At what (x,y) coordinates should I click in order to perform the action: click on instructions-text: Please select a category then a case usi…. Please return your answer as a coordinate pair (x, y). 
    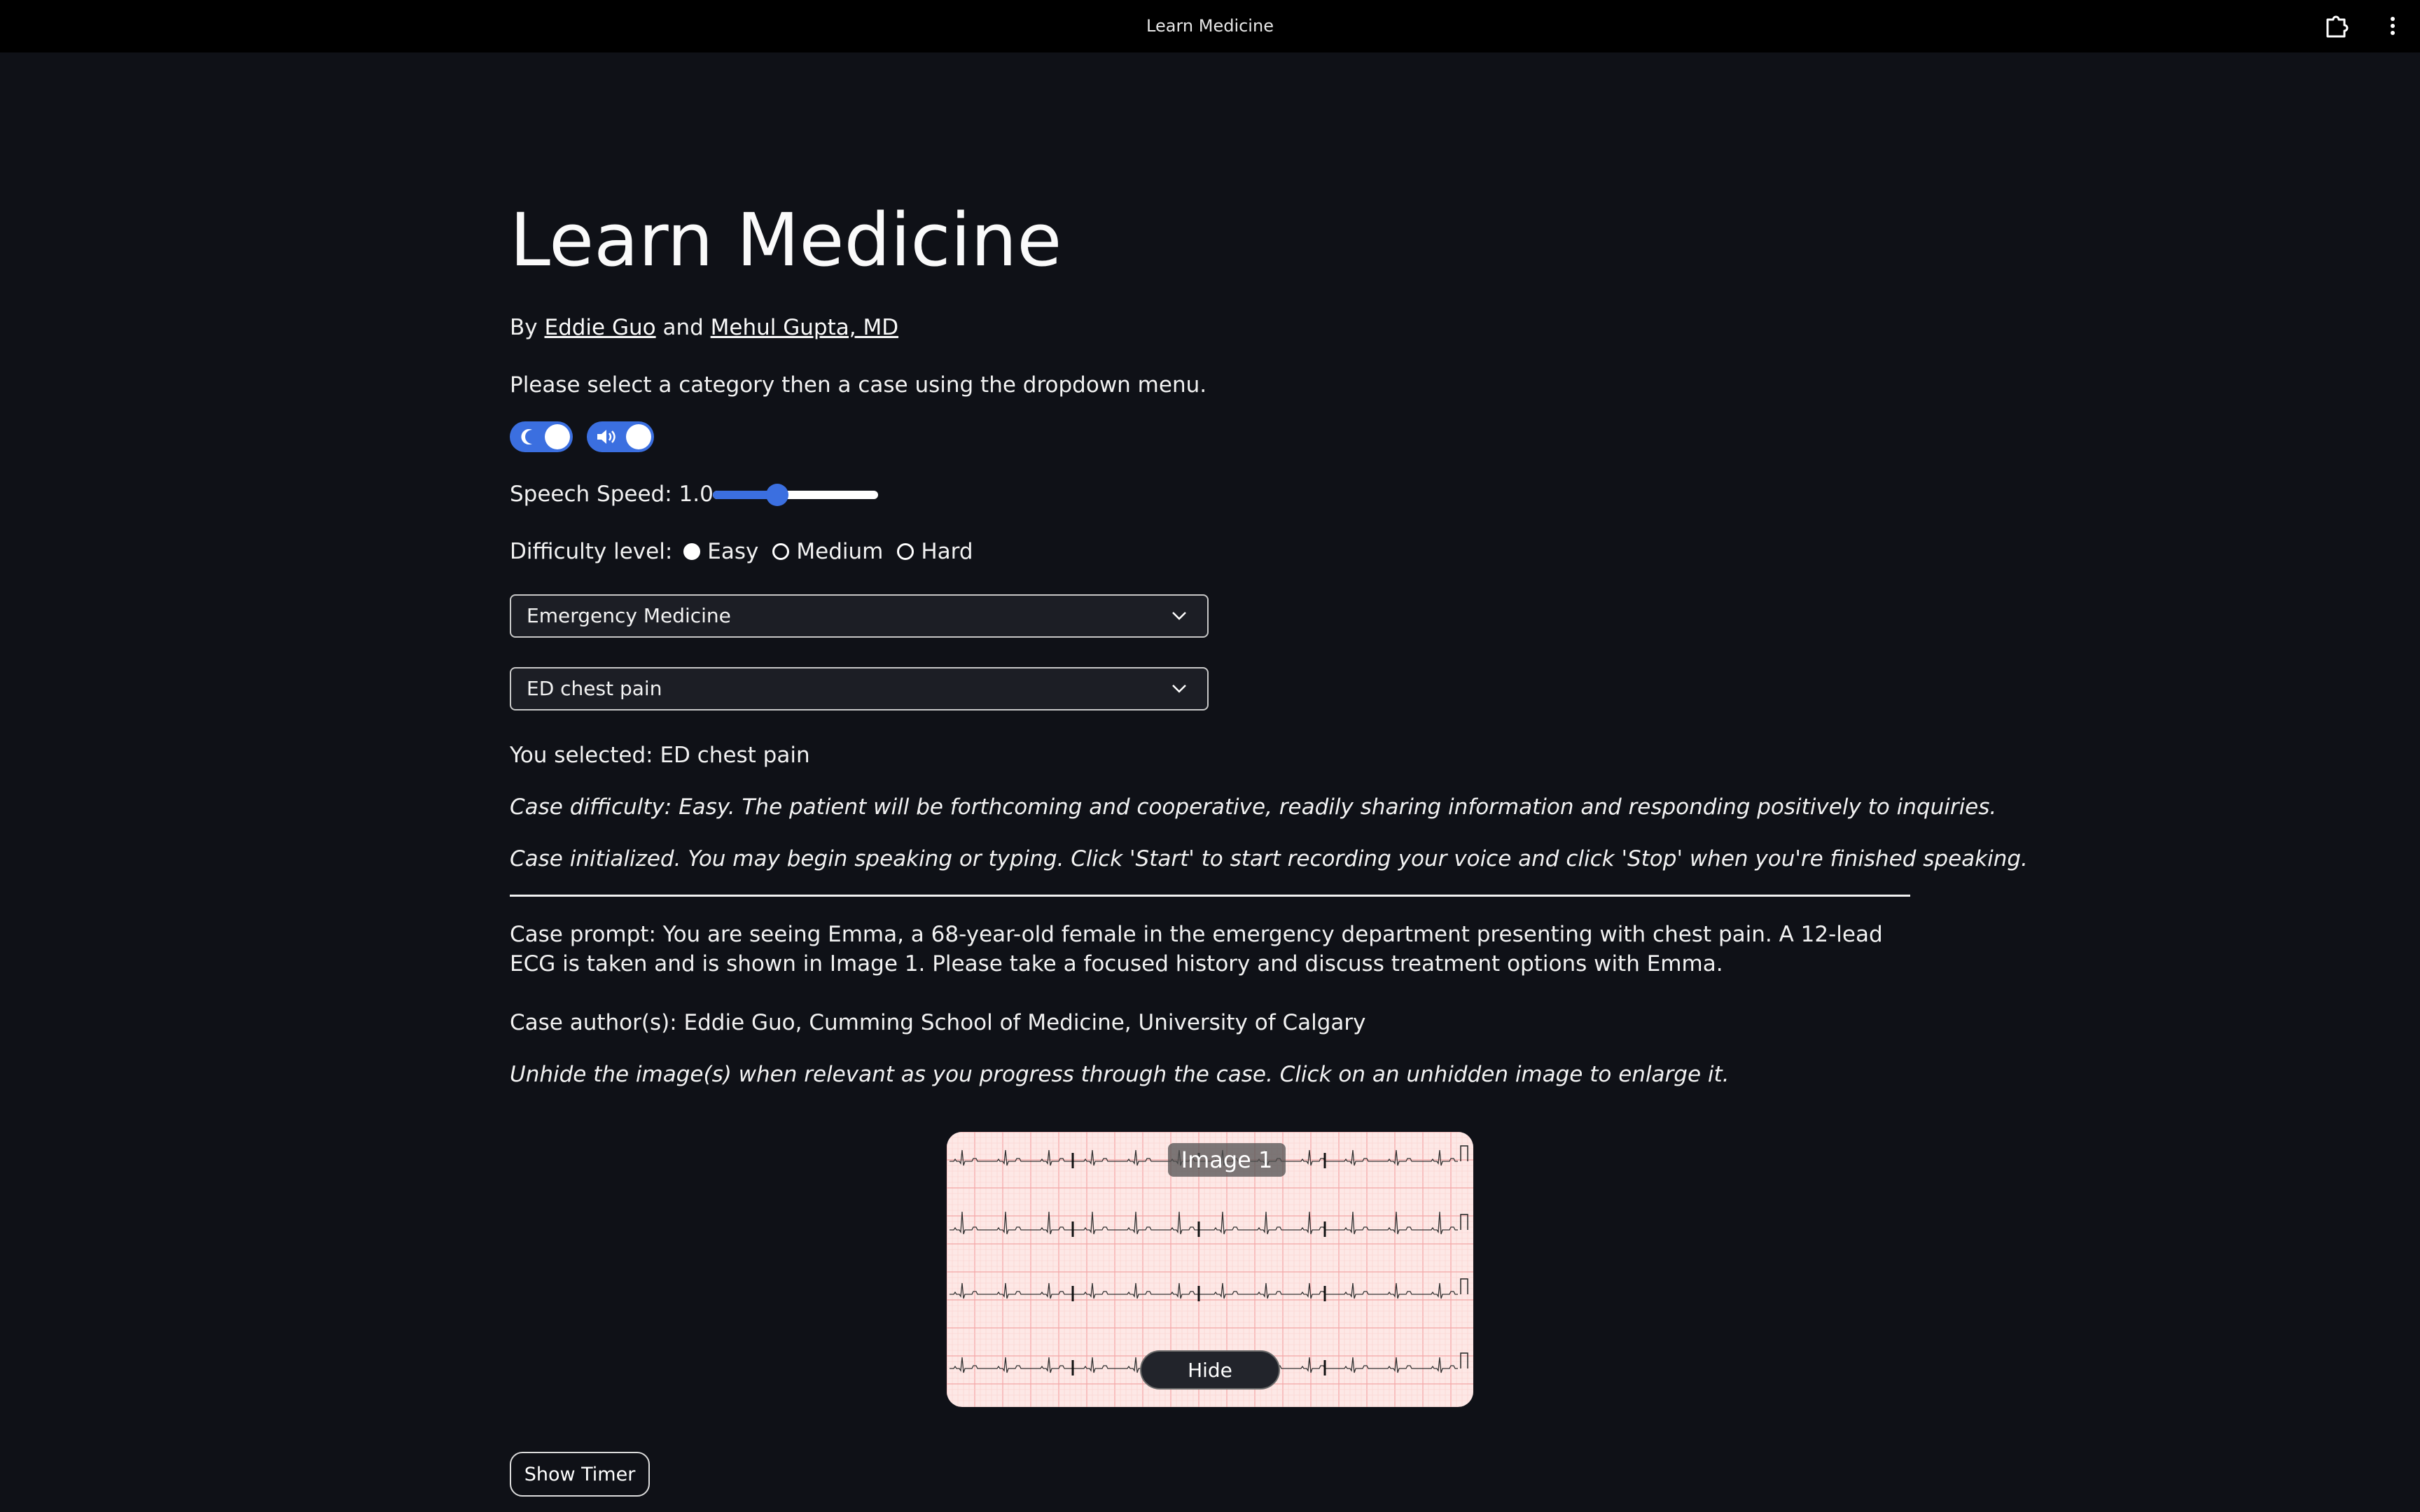
    Looking at the image, I should click on (858, 385).